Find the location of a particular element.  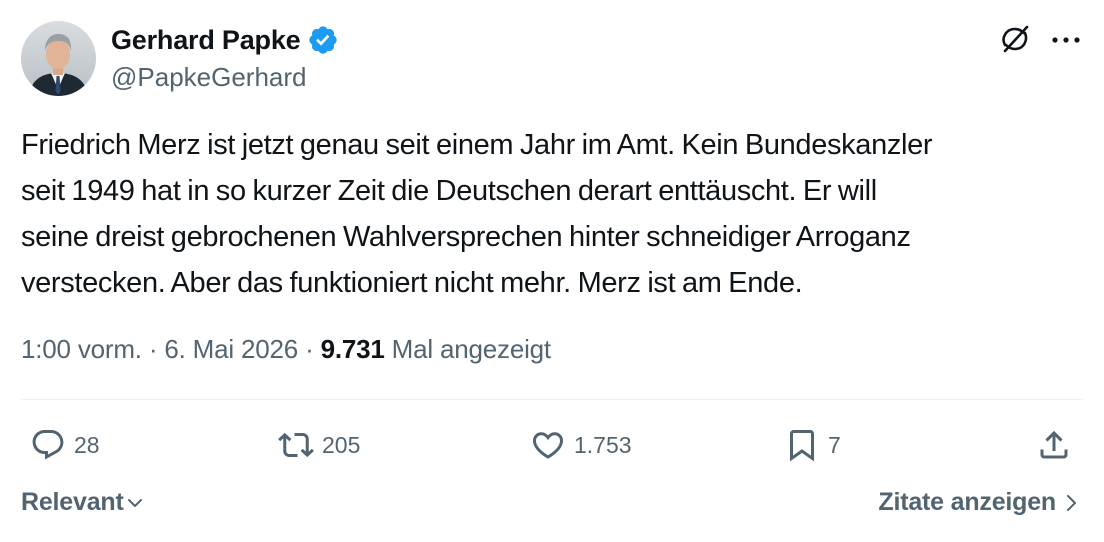

share-button is located at coordinates (1054, 445).